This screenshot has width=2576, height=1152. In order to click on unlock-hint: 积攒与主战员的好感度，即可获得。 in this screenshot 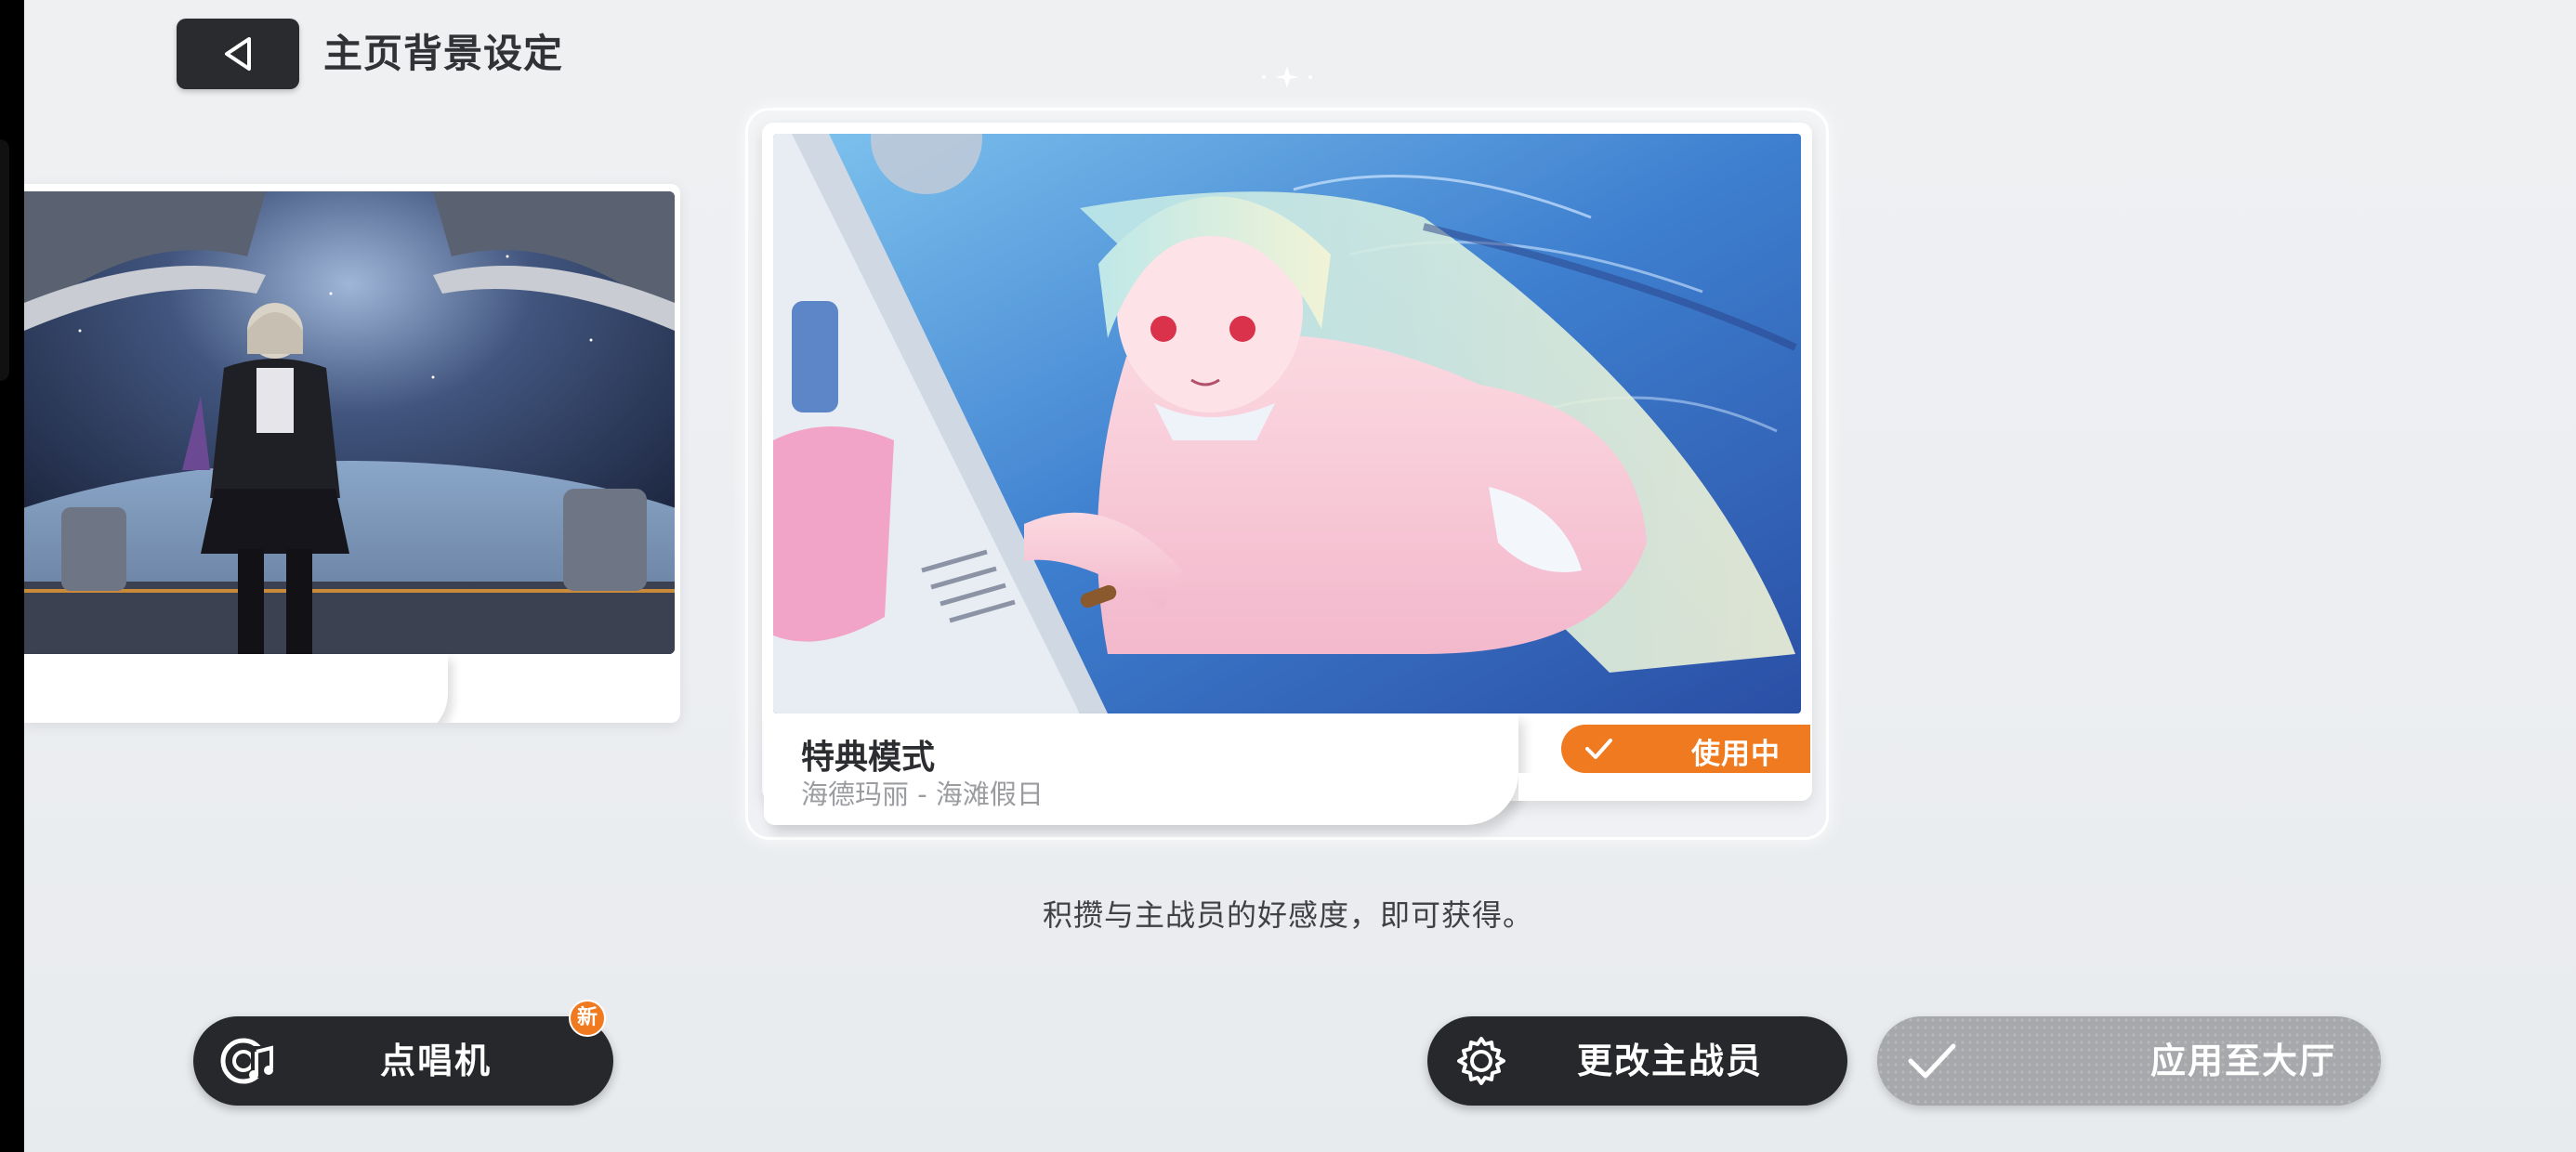, I will do `click(1287, 915)`.